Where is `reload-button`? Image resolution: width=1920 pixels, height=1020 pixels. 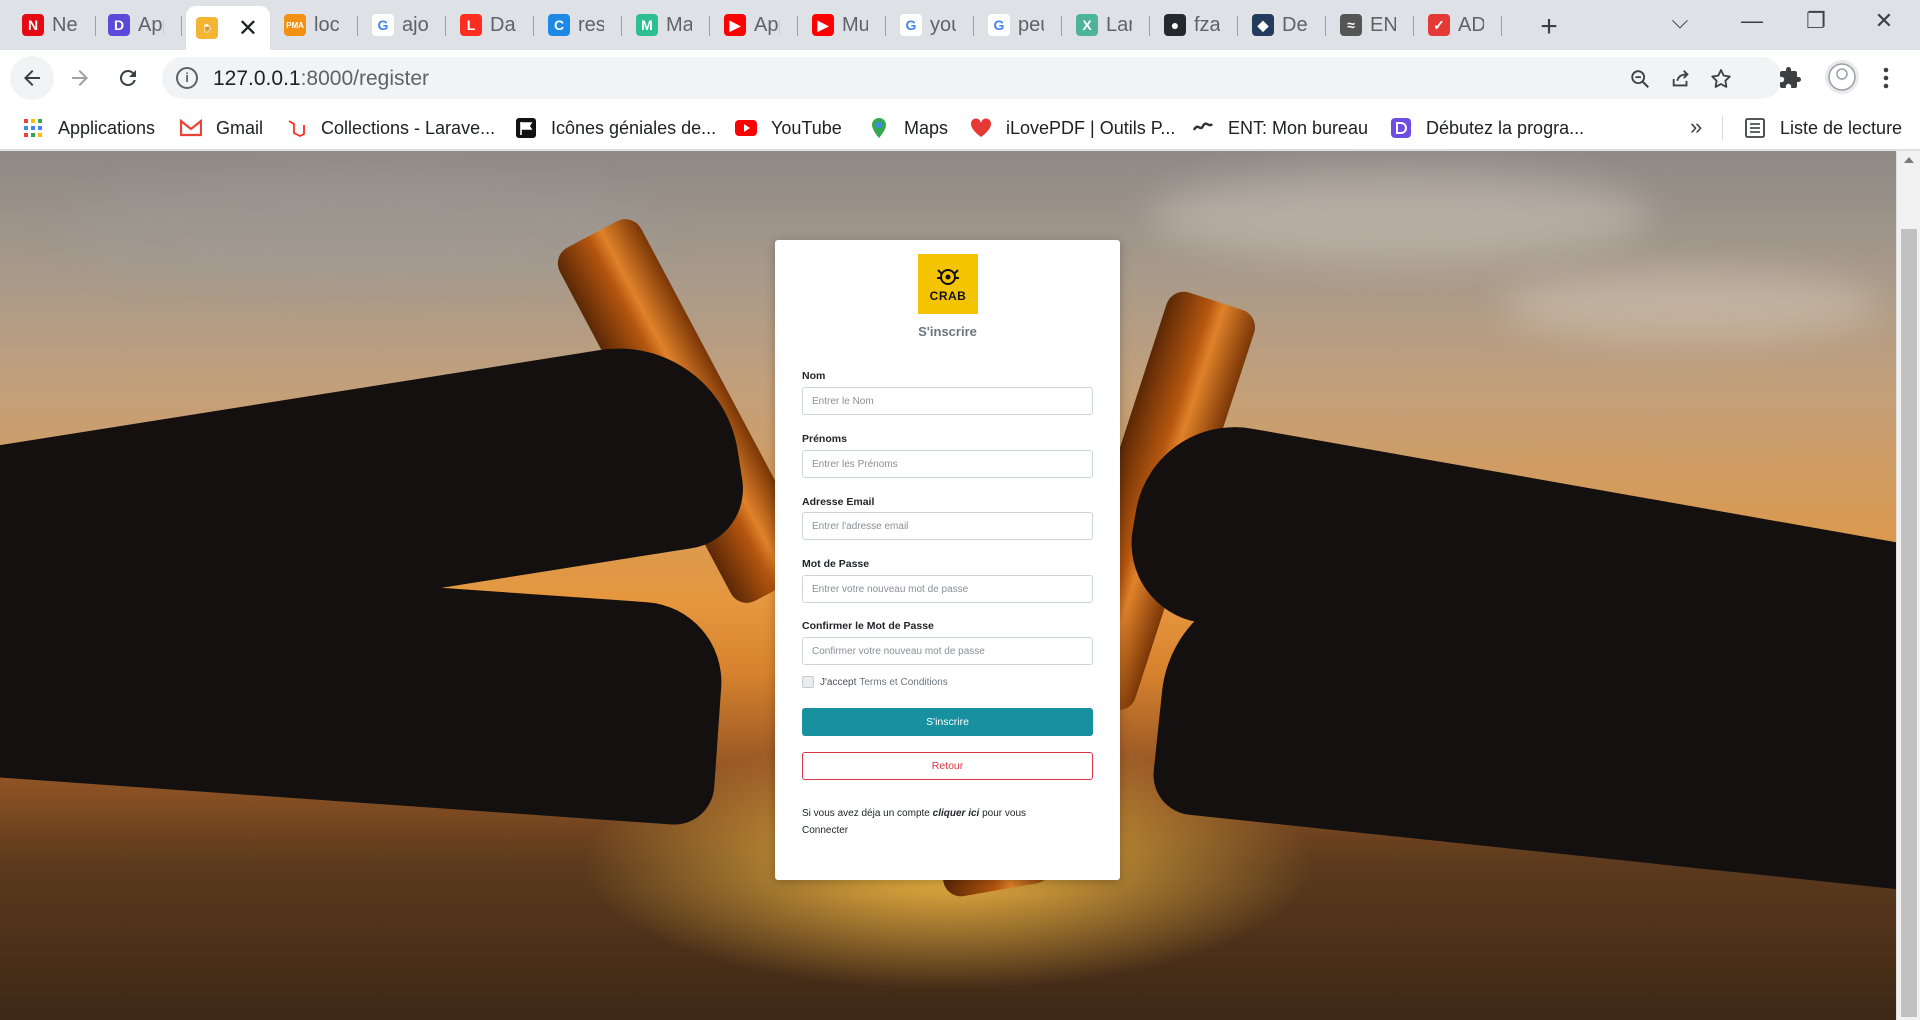
reload-button is located at coordinates (128, 78).